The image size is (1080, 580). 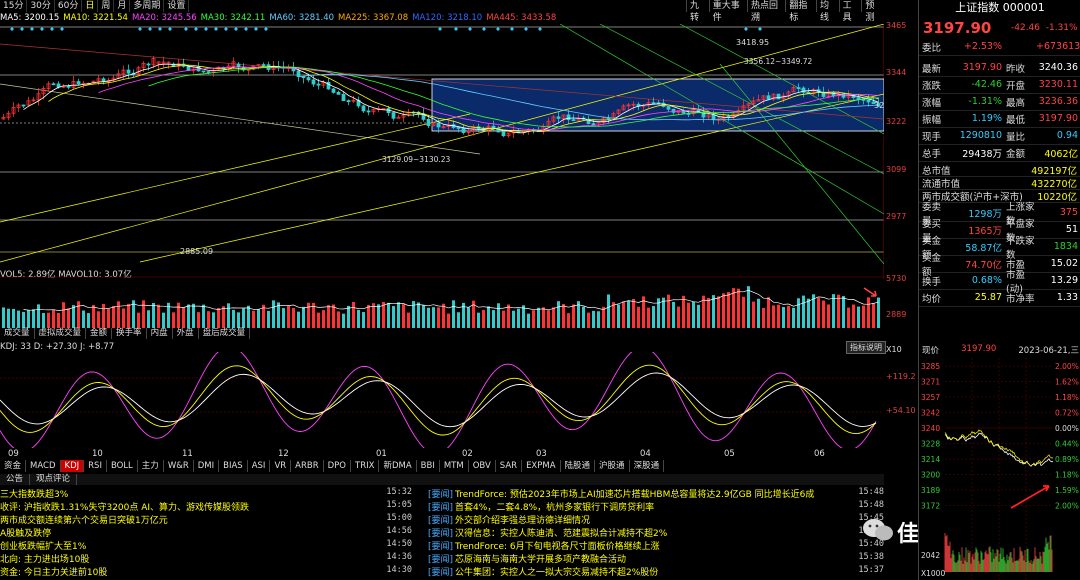 What do you see at coordinates (90, 6) in the screenshot?
I see `period-tab-3: 日` at bounding box center [90, 6].